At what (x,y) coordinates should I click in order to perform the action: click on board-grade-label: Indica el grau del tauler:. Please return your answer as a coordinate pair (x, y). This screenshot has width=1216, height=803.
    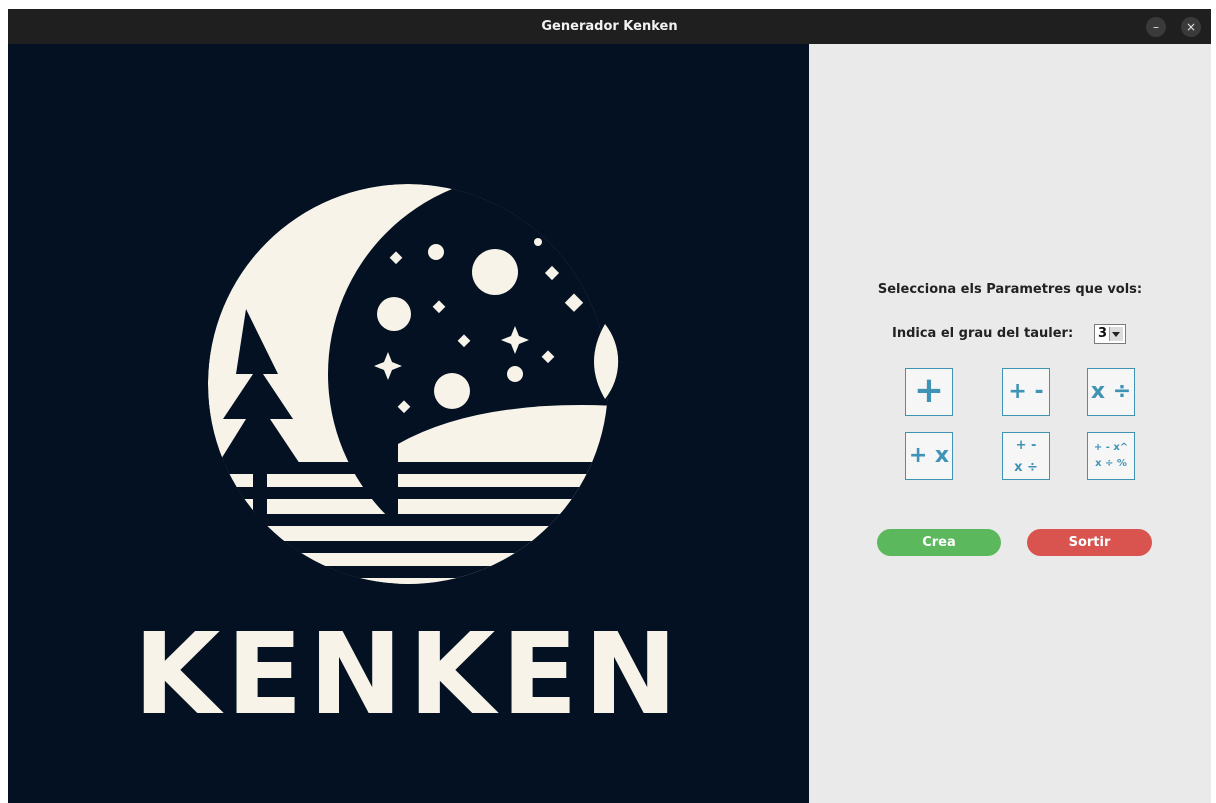
    Looking at the image, I should click on (983, 333).